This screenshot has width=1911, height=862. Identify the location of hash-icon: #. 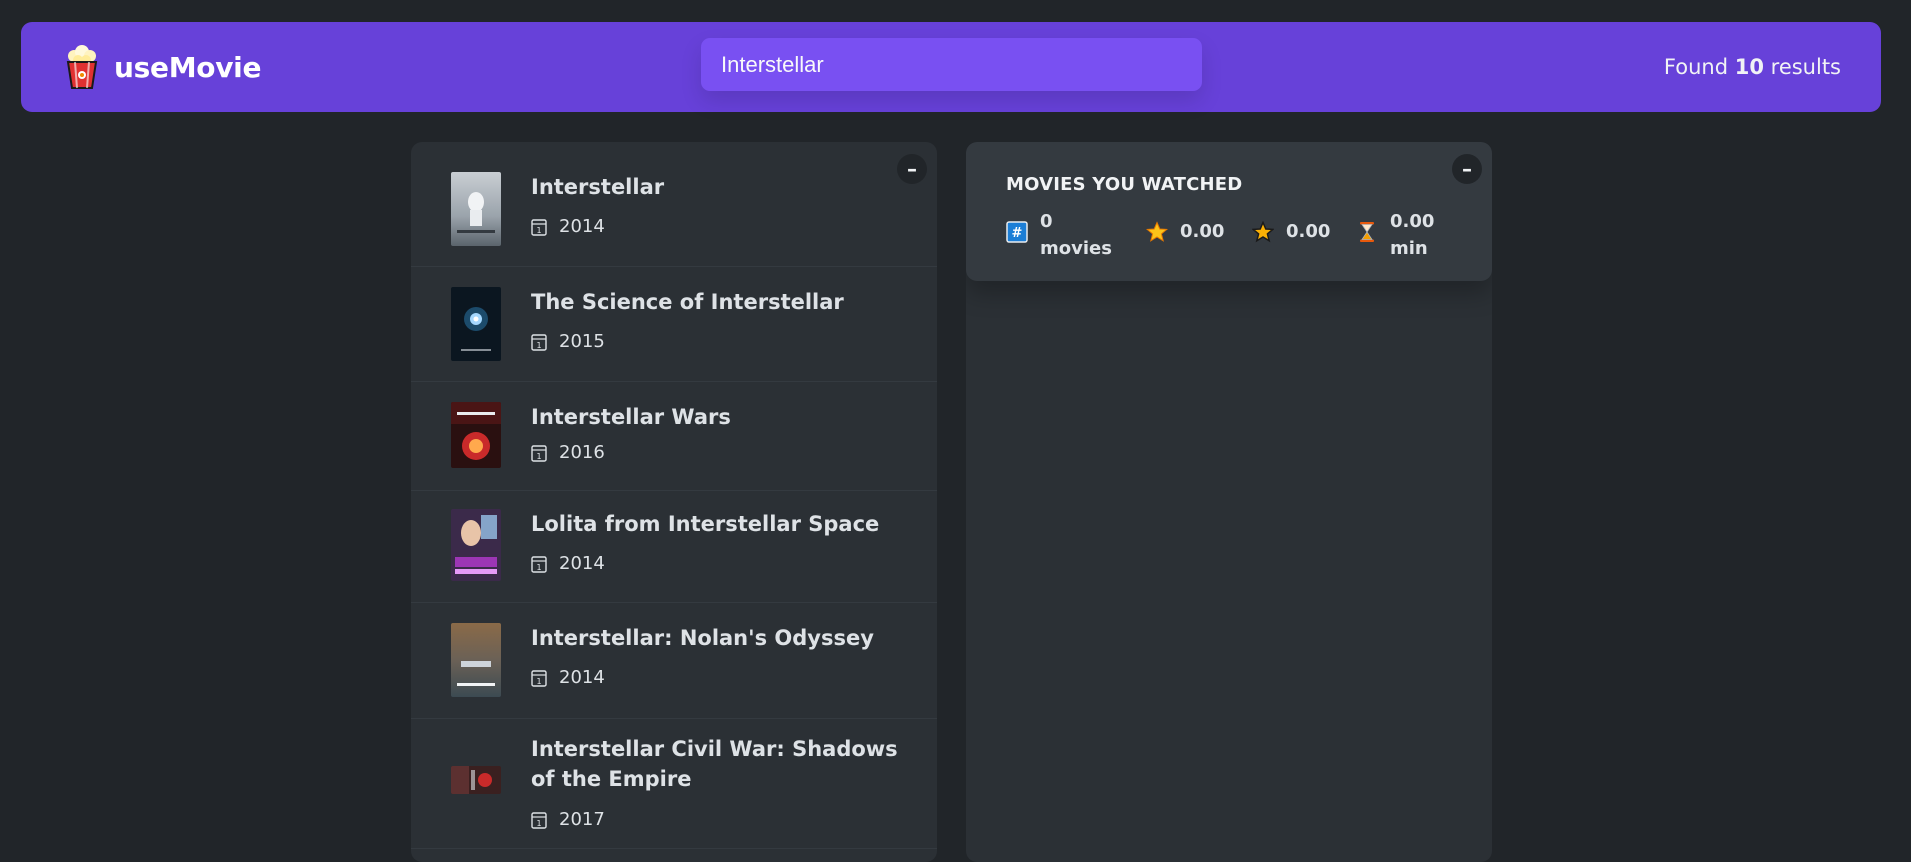
(1017, 232).